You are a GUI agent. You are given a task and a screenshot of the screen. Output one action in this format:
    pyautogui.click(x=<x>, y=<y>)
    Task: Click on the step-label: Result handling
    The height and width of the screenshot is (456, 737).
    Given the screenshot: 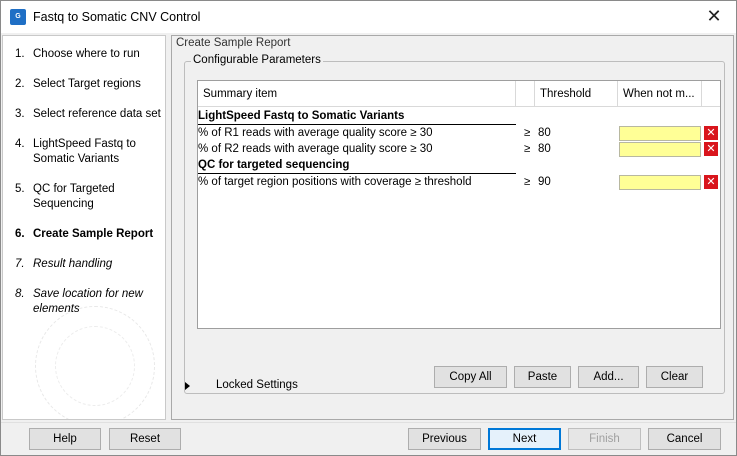 What is the action you would take?
    pyautogui.click(x=73, y=264)
    